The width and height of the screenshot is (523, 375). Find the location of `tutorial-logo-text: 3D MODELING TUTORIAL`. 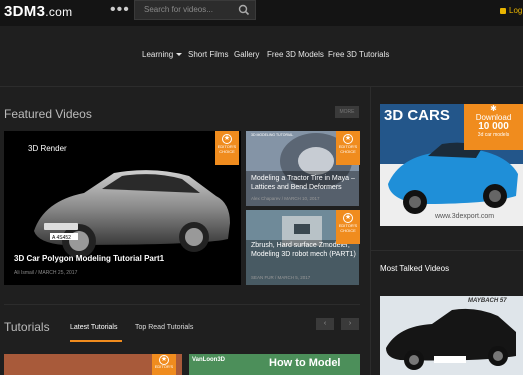

tutorial-logo-text: 3D MODELING TUTORIAL is located at coordinates (272, 135).